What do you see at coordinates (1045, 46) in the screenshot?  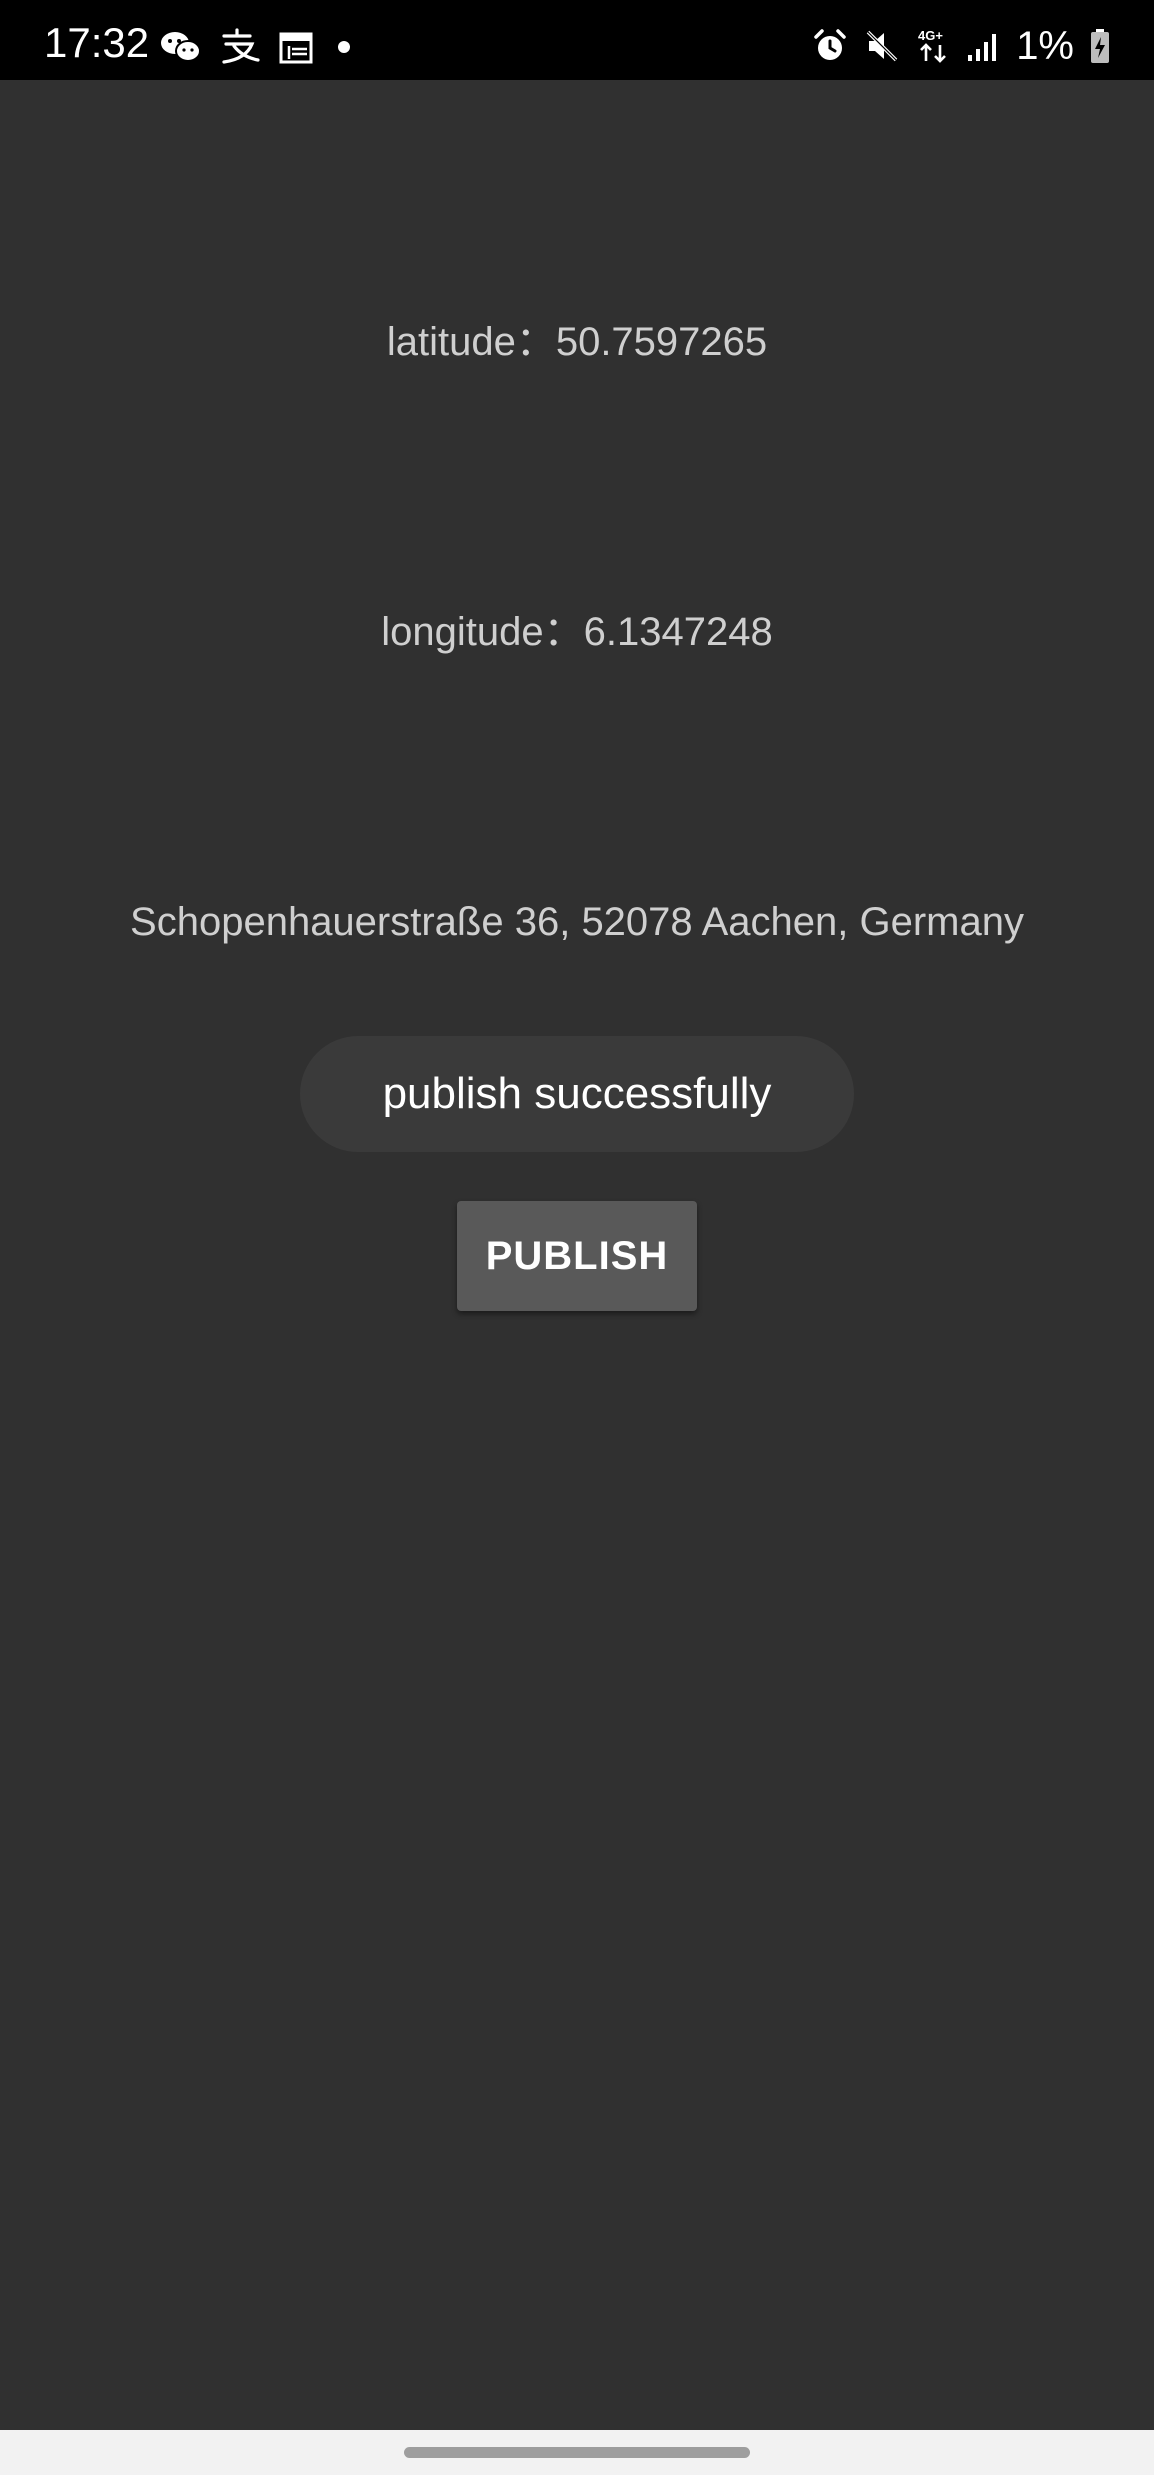 I see `battery-percent: 1%` at bounding box center [1045, 46].